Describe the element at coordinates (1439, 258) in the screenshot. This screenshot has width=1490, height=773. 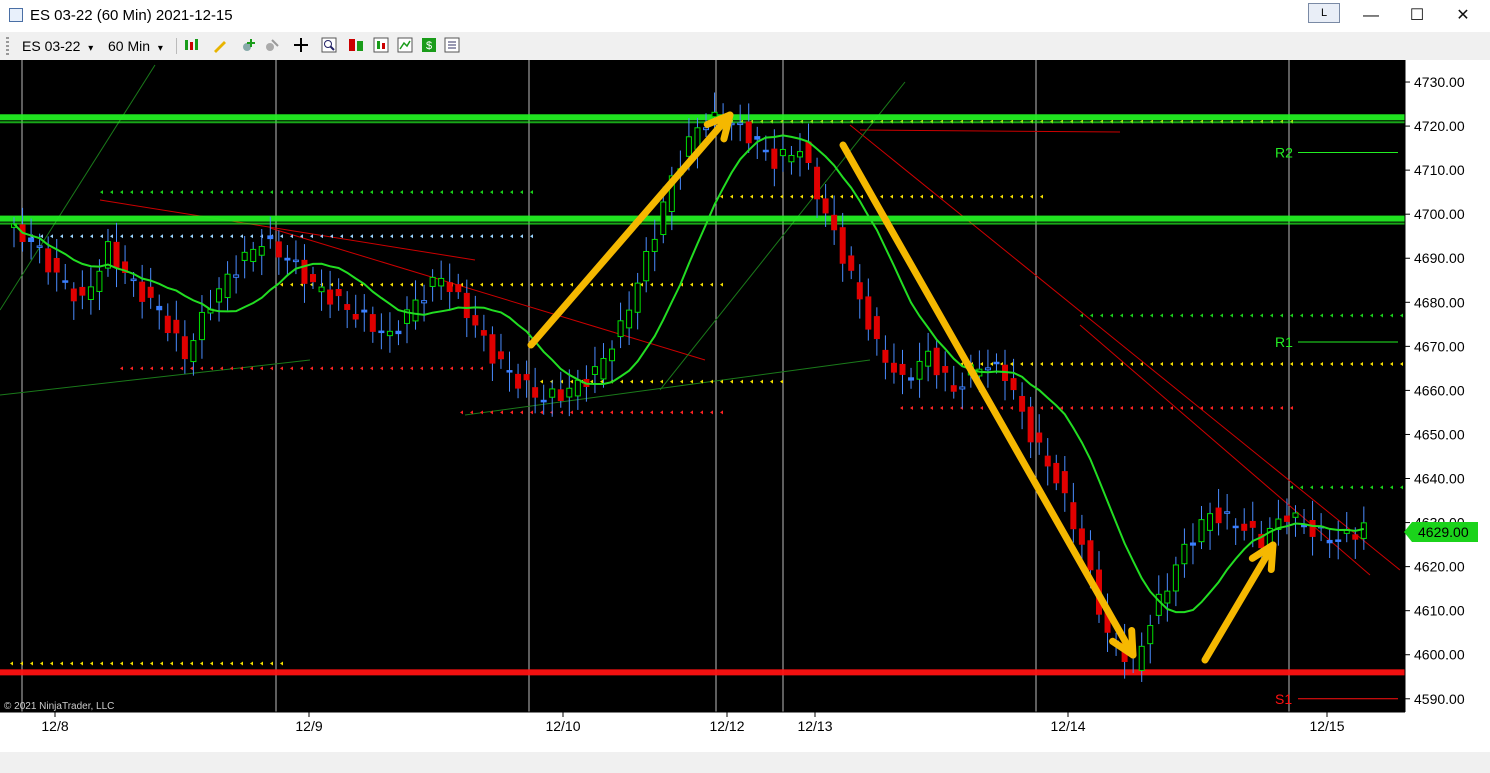
I see `price-tick-label: 4690.00` at that location.